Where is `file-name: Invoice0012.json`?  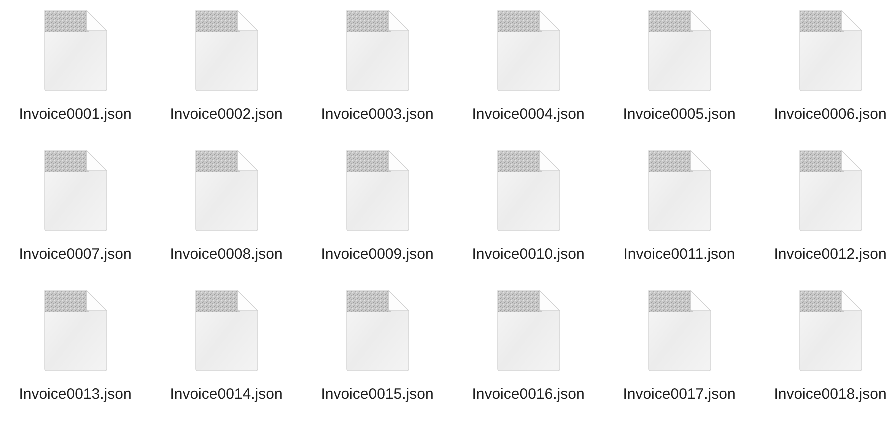 file-name: Invoice0012.json is located at coordinates (830, 255).